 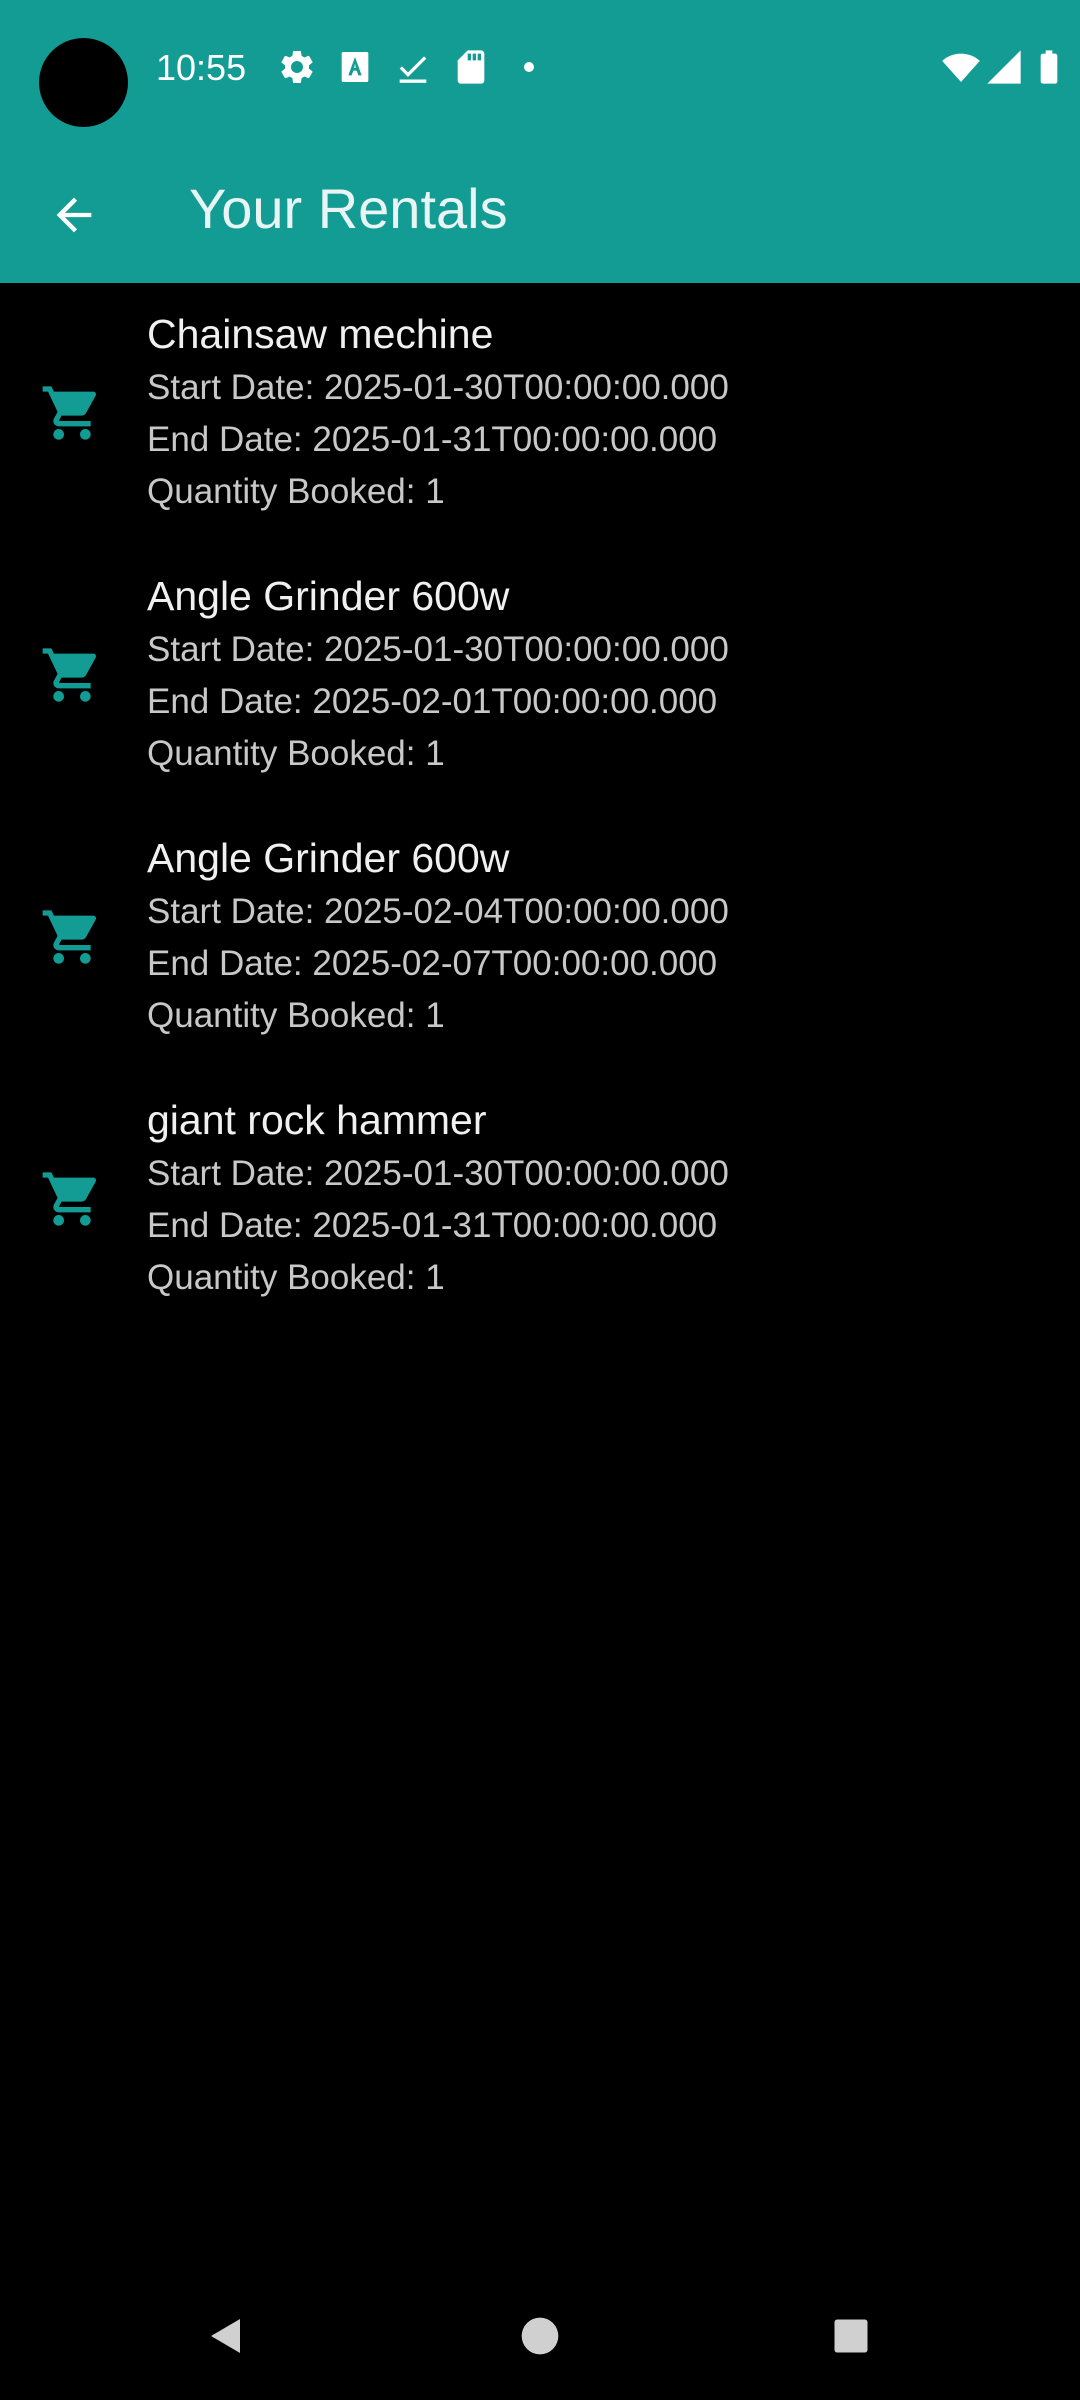 I want to click on nav-home-button, so click(x=540, y=2336).